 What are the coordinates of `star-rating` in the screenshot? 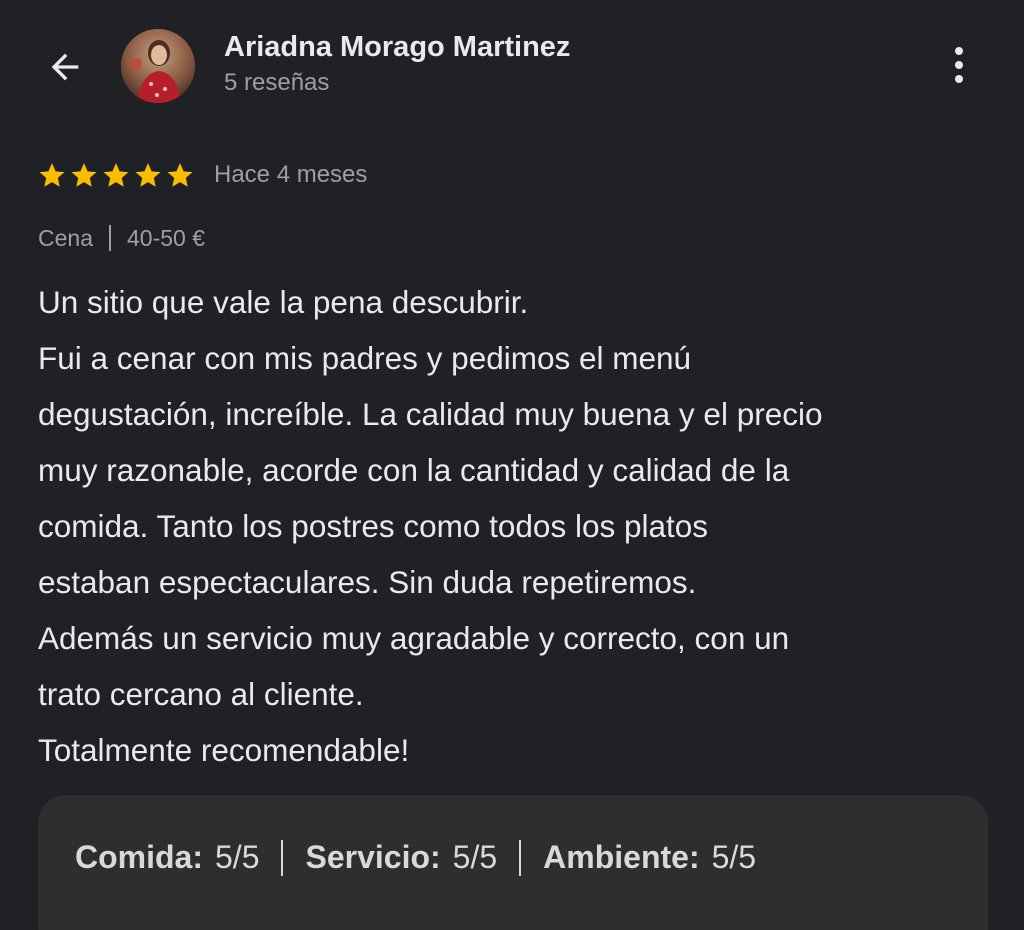 It's located at (116, 175).